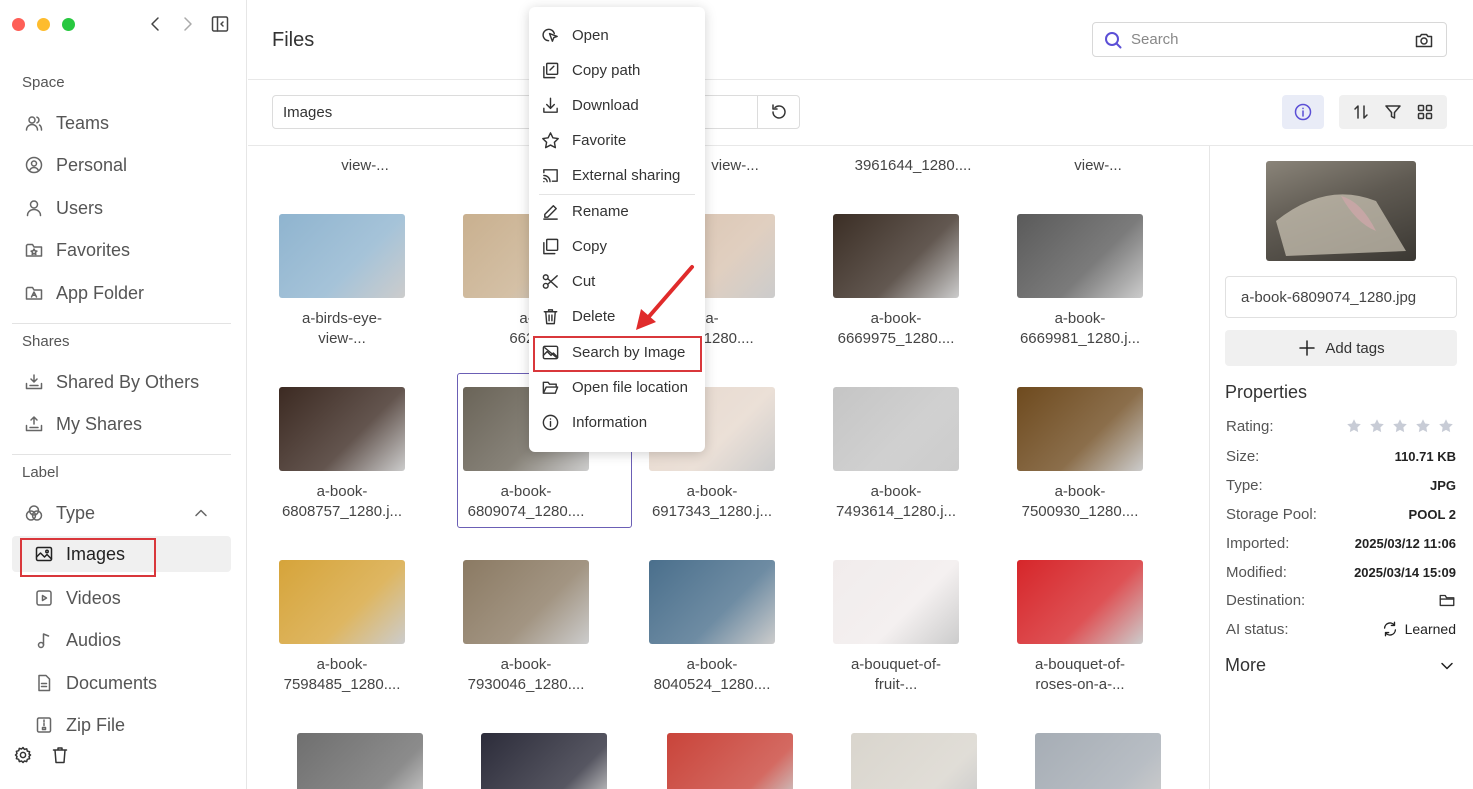  Describe the element at coordinates (93, 249) in the screenshot. I see `sidebar-item-label: Favorites` at that location.